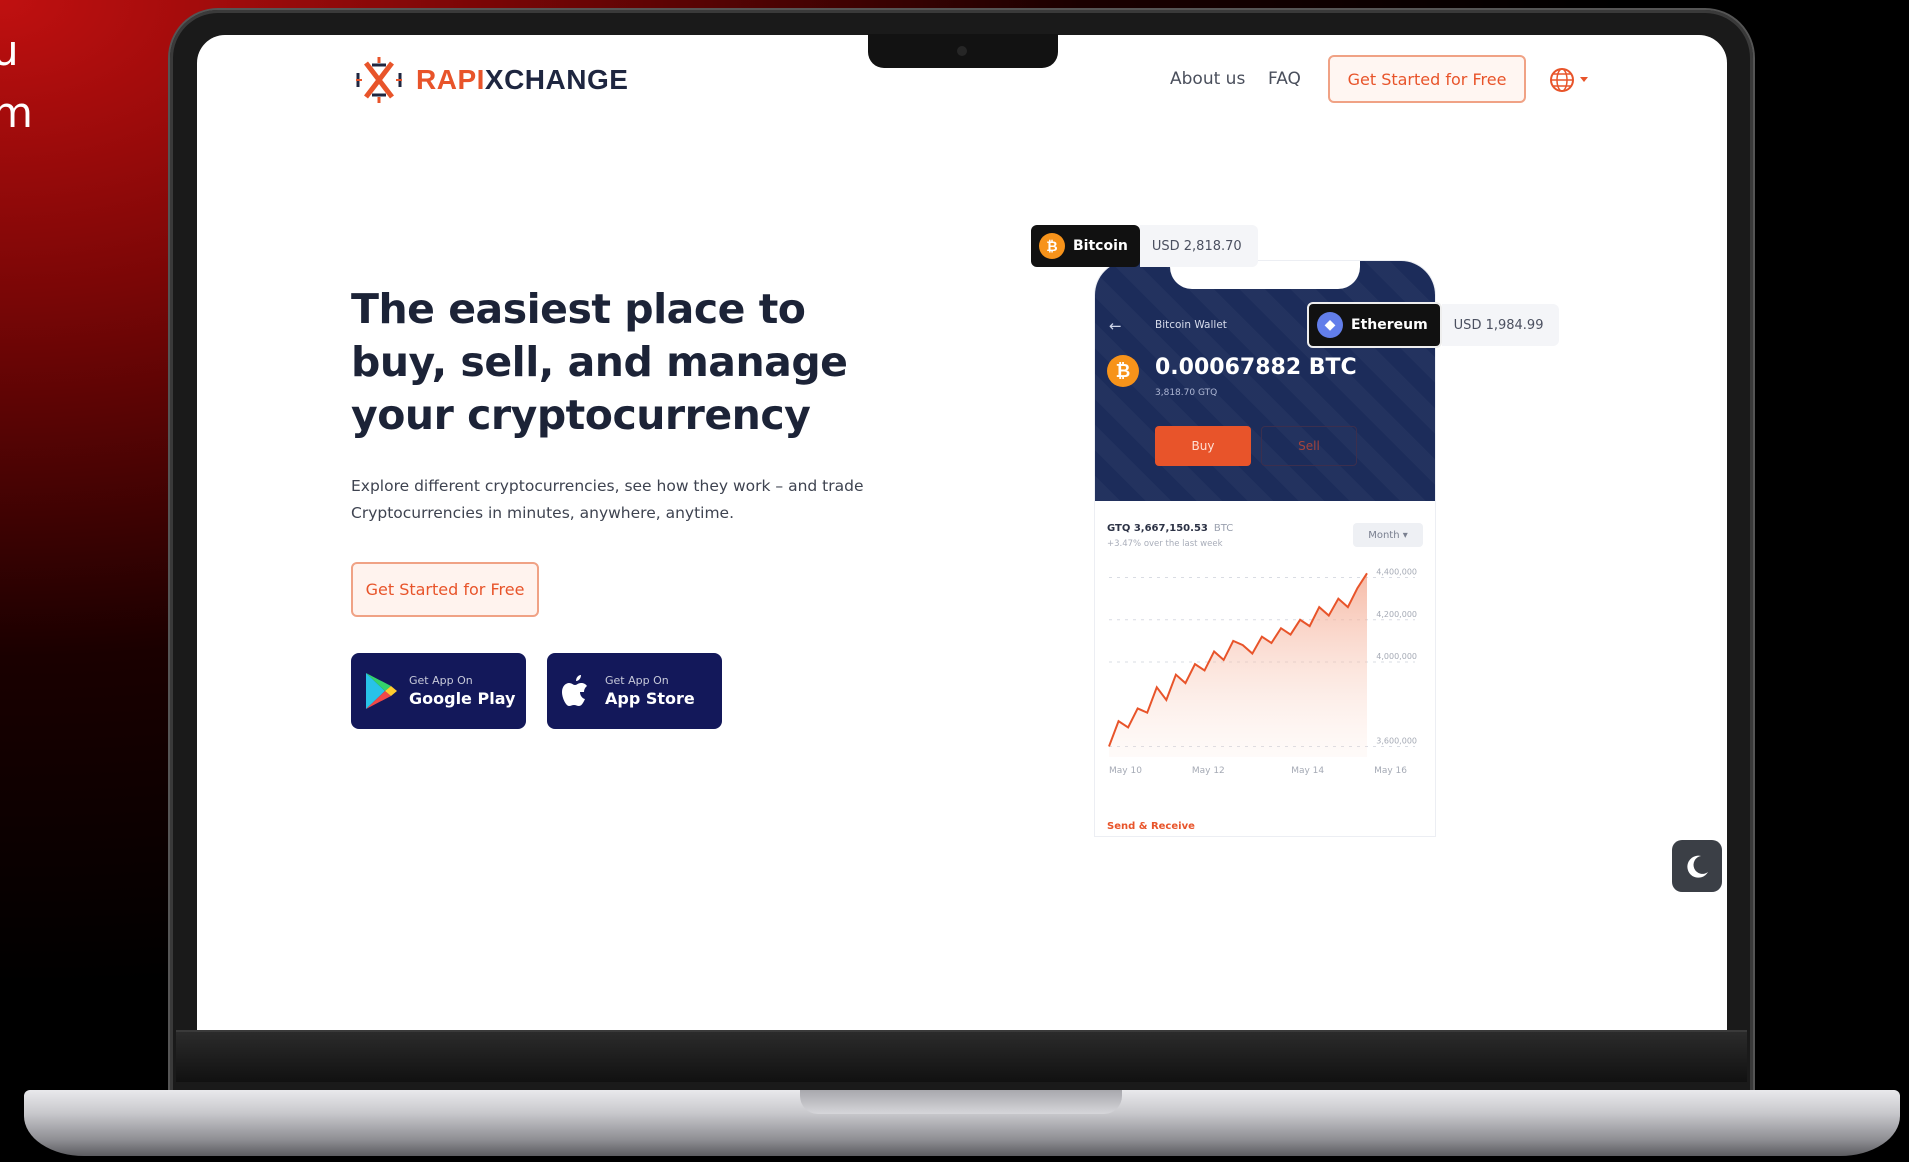 This screenshot has height=1162, width=1909. What do you see at coordinates (1238, 665) in the screenshot?
I see `chart-area-fill` at bounding box center [1238, 665].